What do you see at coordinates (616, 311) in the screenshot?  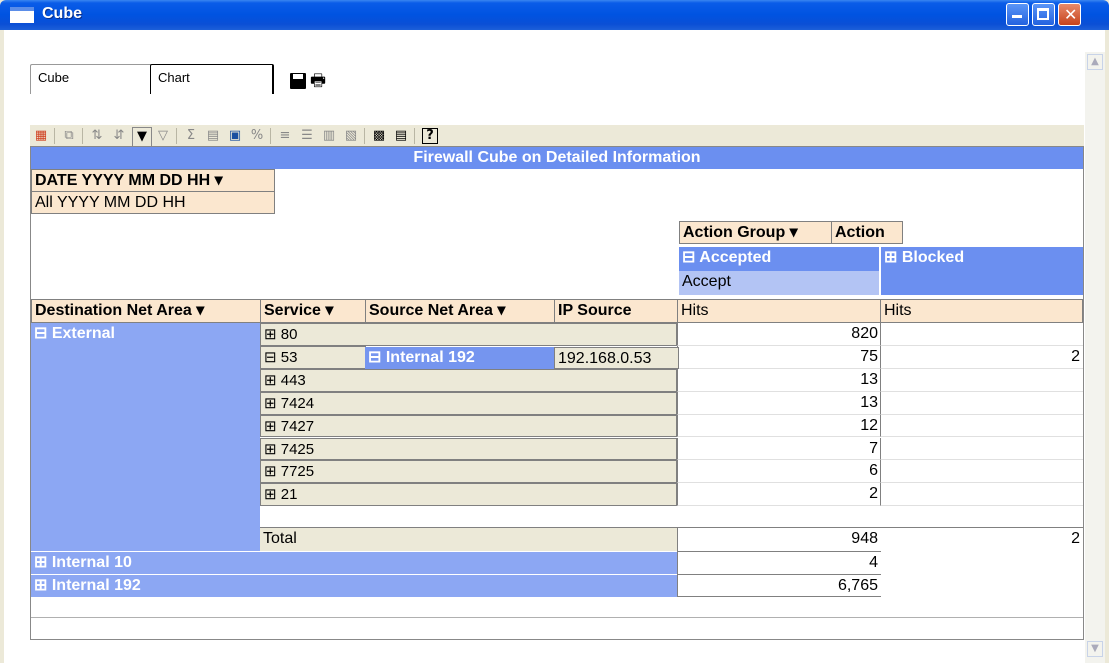 I see `row-field-ip-source: IP Source` at bounding box center [616, 311].